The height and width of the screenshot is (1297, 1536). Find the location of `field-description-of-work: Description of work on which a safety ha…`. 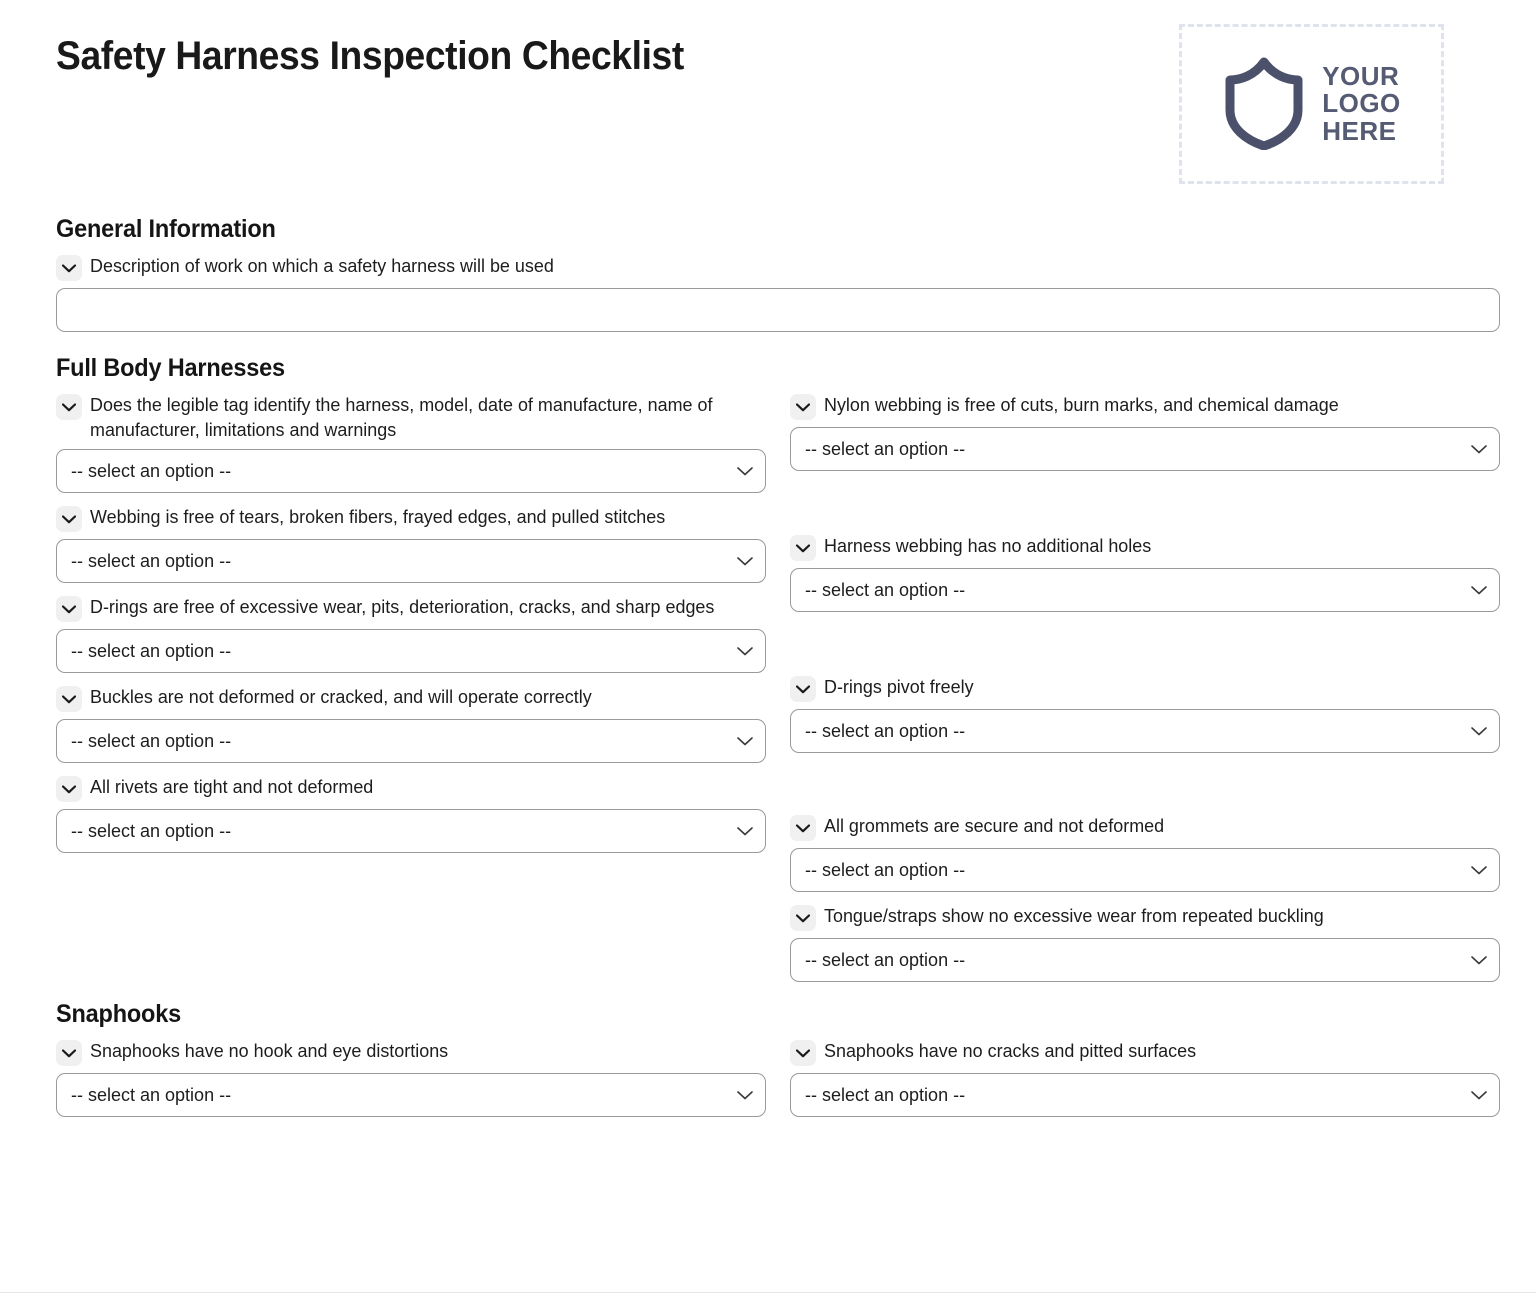

field-description-of-work: Description of work on which a safety ha… is located at coordinates (778, 293).